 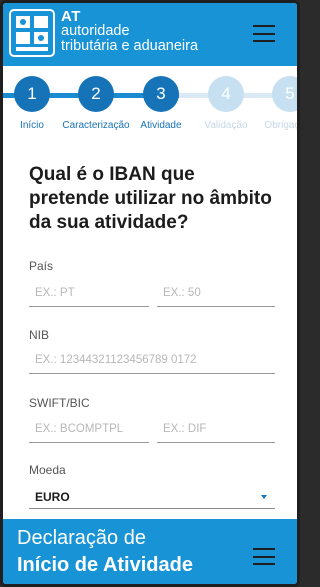 I want to click on footer-line2: Início de Atividade, so click(x=105, y=565).